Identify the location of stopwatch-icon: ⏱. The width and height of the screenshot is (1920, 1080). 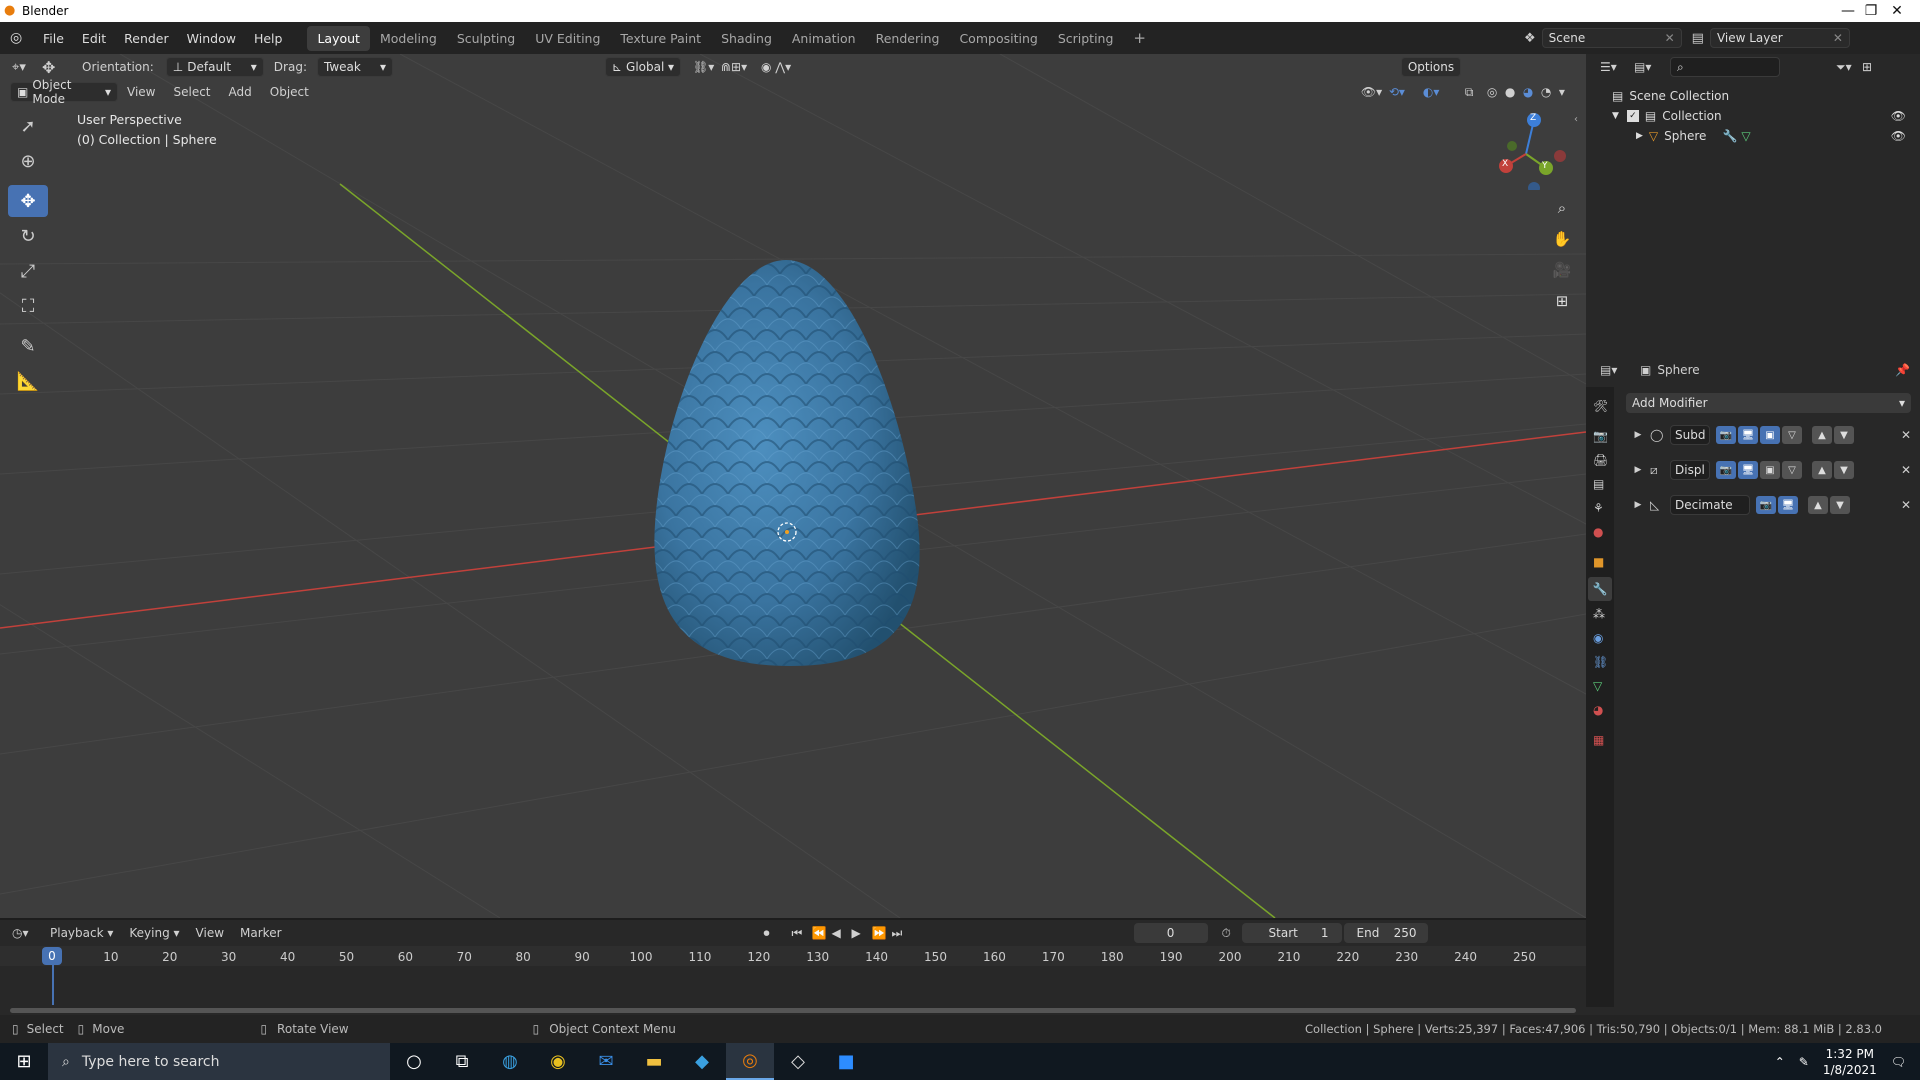
(1232, 933).